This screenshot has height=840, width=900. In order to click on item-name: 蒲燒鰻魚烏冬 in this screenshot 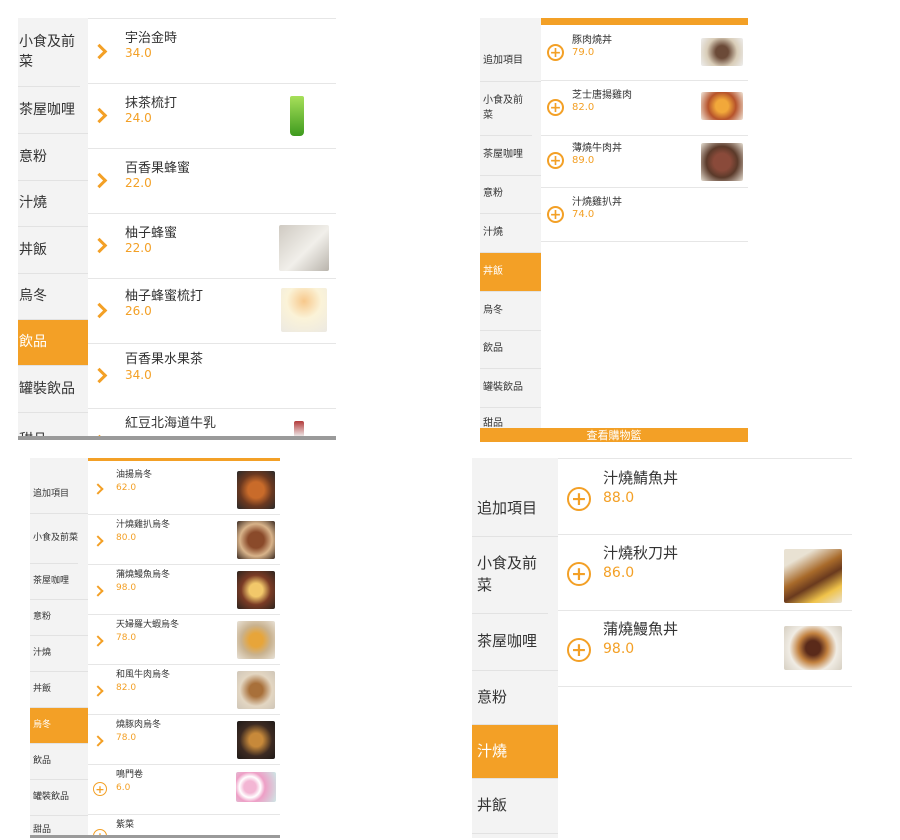, I will do `click(143, 575)`.